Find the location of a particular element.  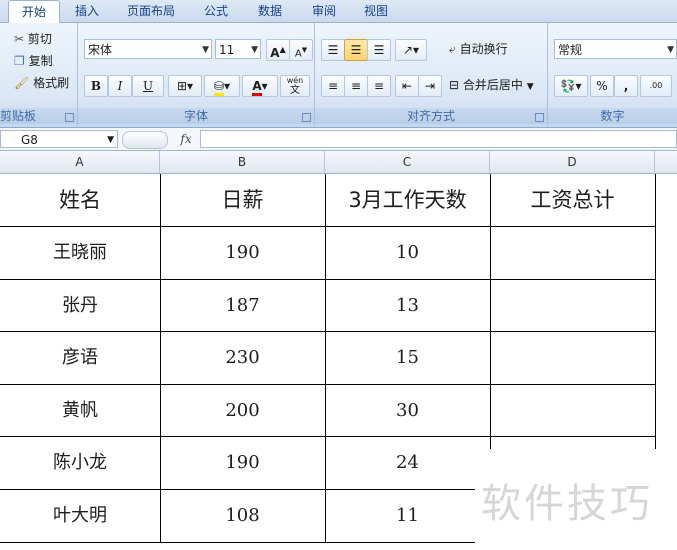

align-left-button: ≡ is located at coordinates (333, 86).